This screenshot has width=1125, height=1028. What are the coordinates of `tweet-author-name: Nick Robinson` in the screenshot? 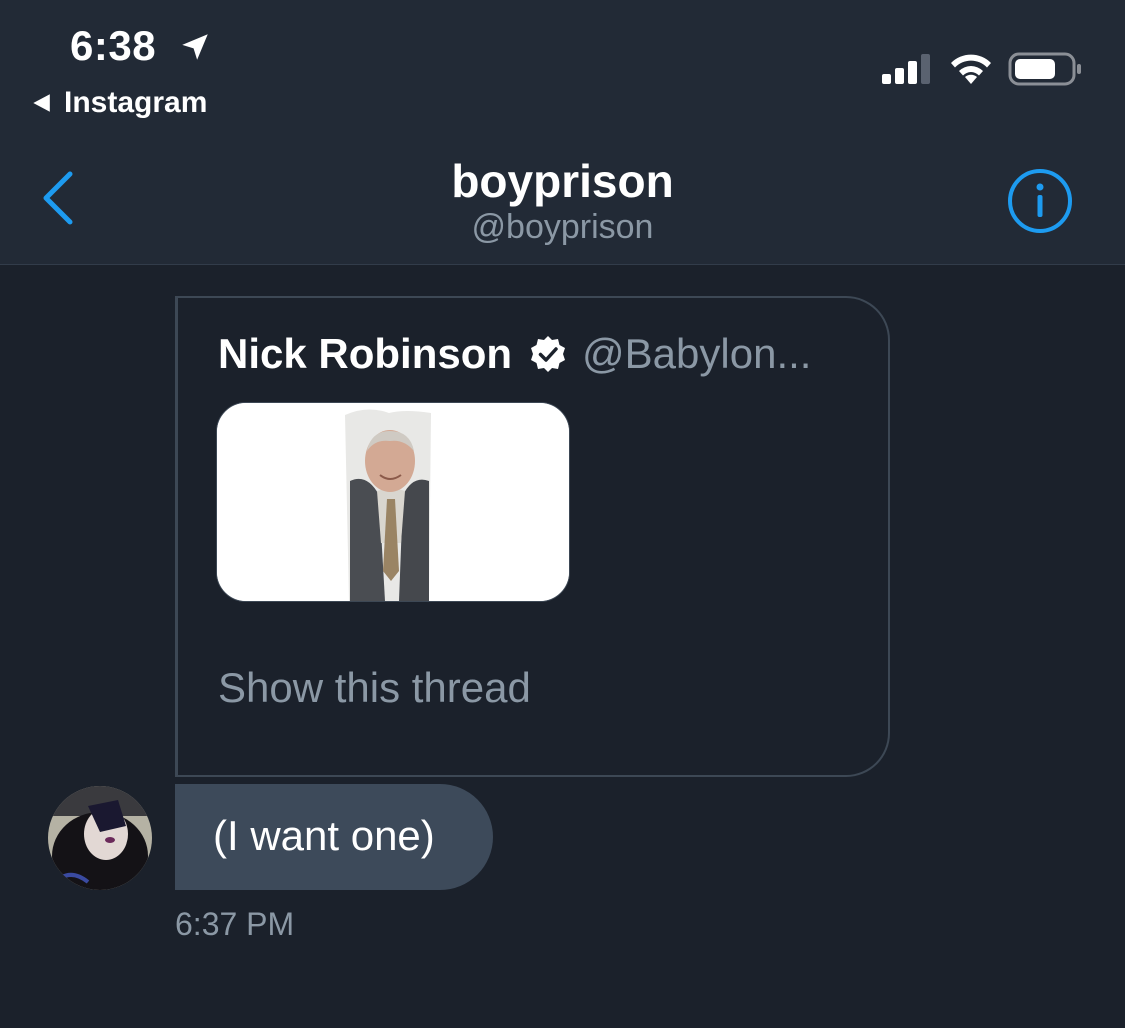 It's located at (365, 353).